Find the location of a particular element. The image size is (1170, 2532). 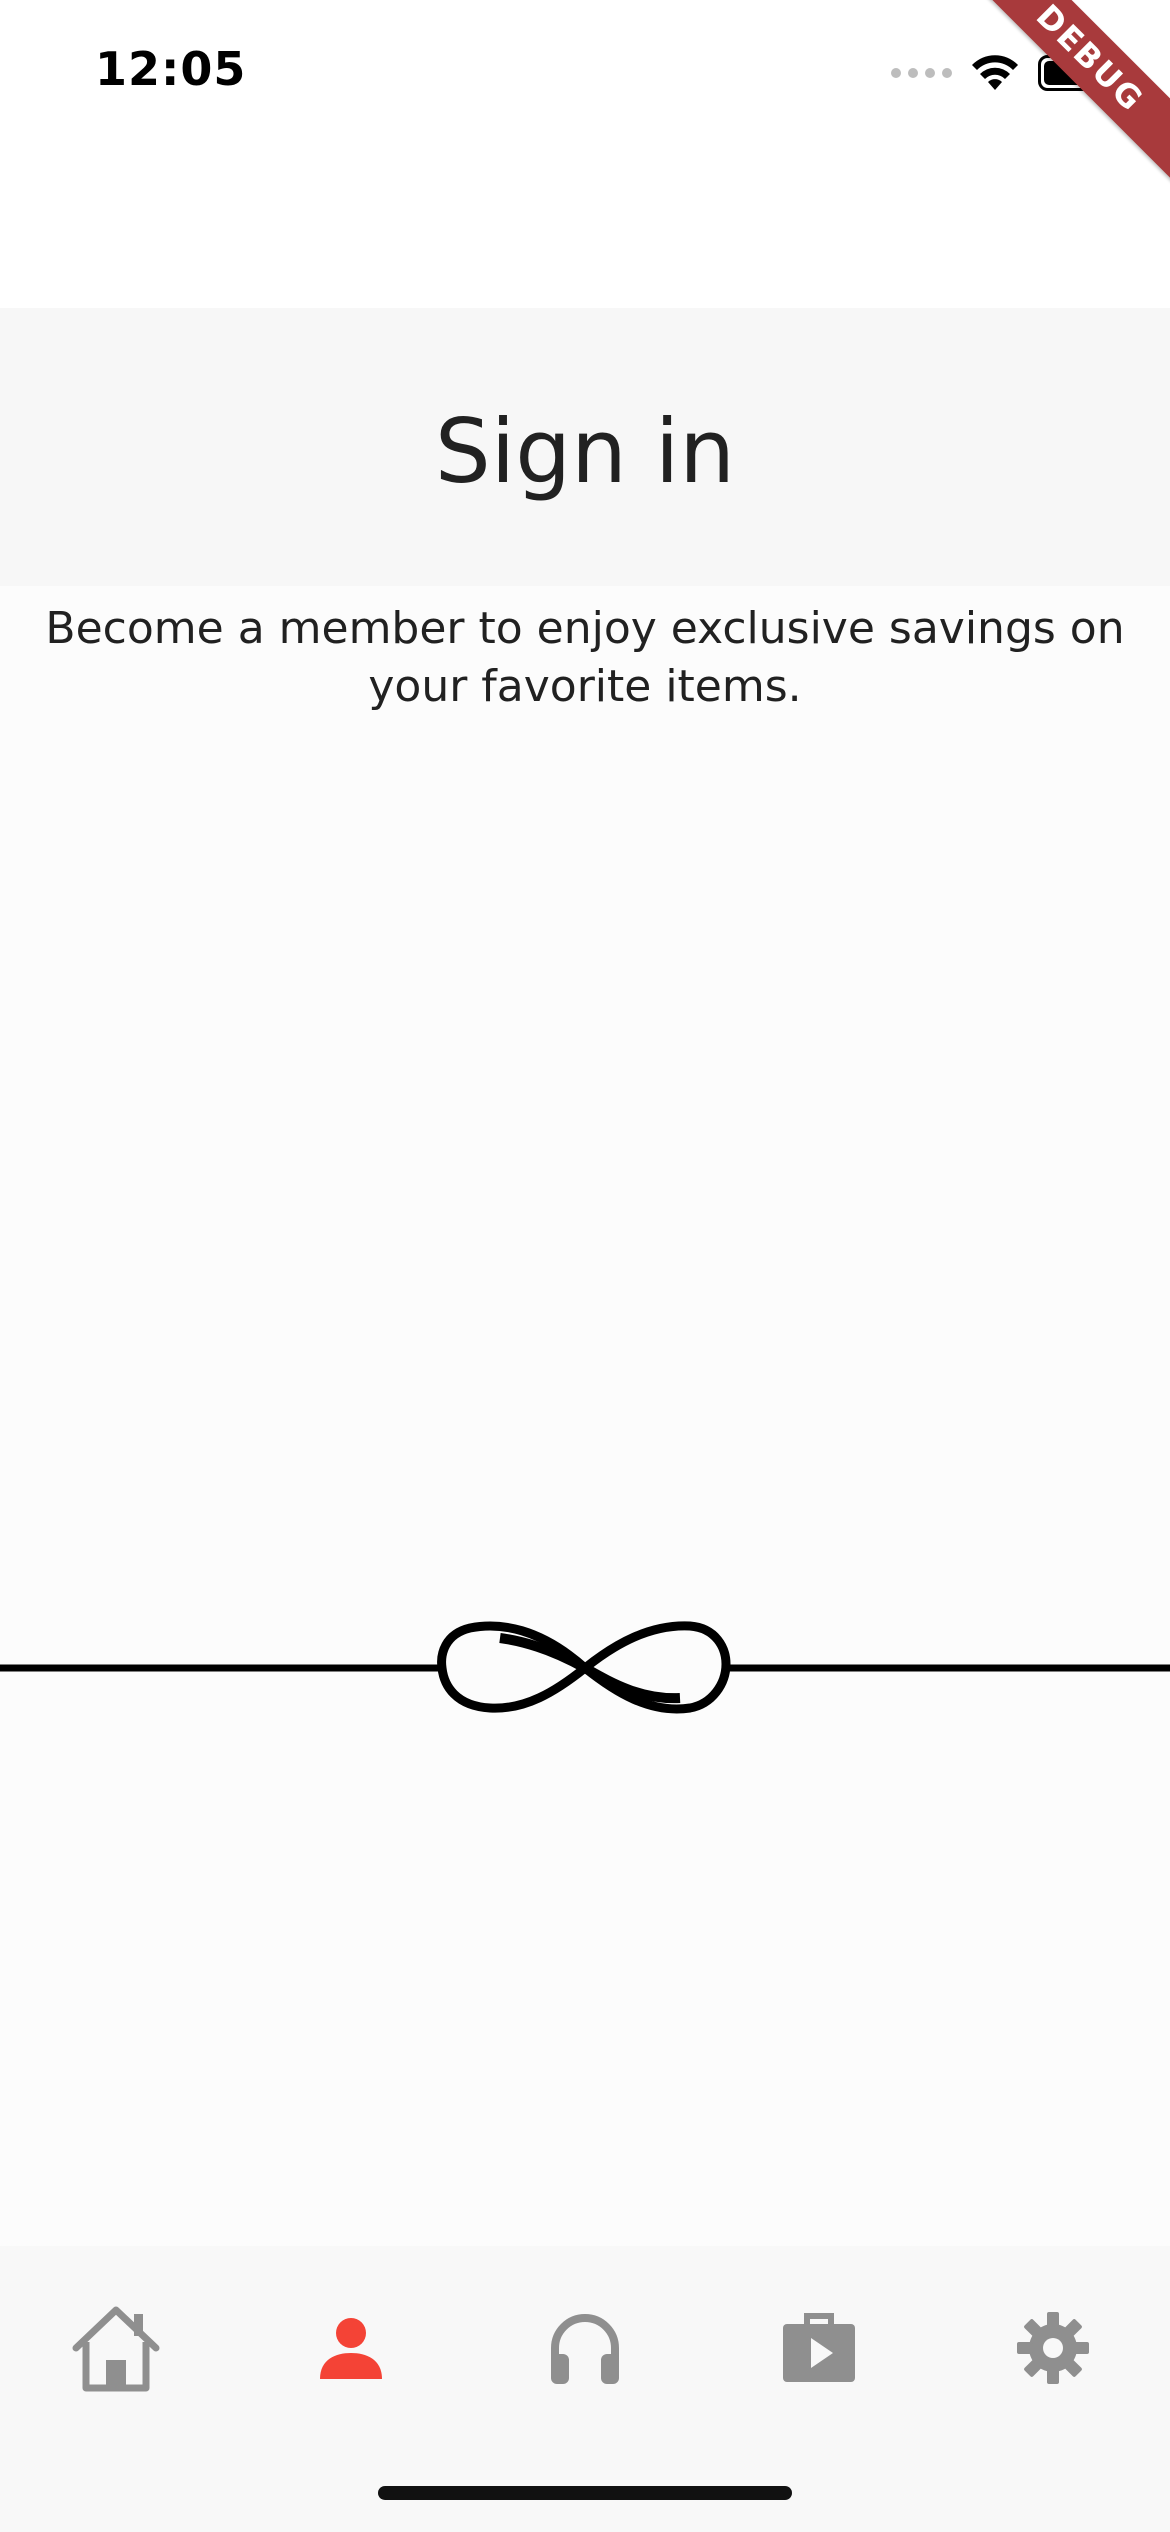

home-indicator is located at coordinates (585, 2493).